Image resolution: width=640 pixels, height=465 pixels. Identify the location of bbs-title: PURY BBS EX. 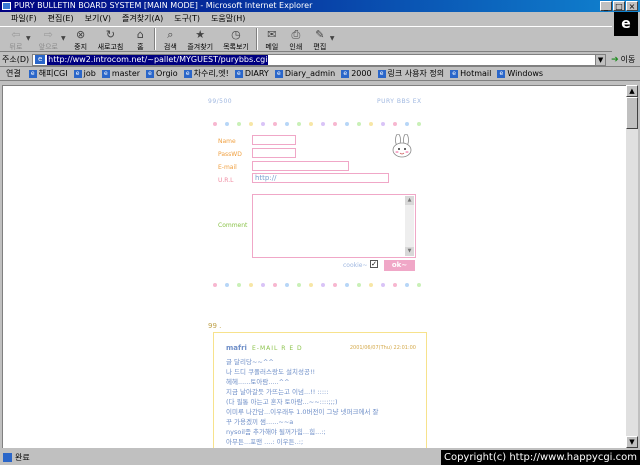
(399, 101).